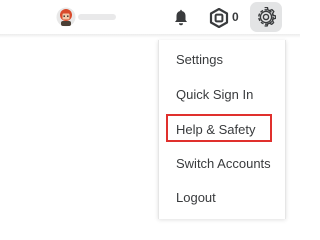  I want to click on gear-icon, so click(266, 16).